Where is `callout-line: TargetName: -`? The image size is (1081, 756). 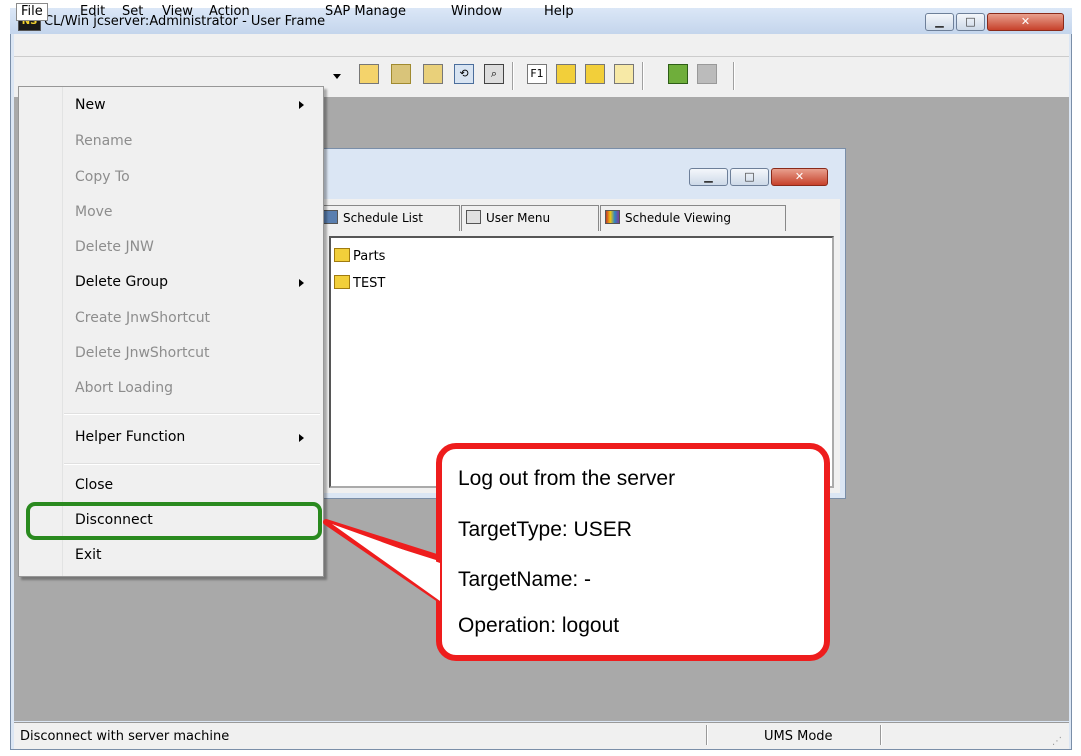 callout-line: TargetName: - is located at coordinates (525, 579).